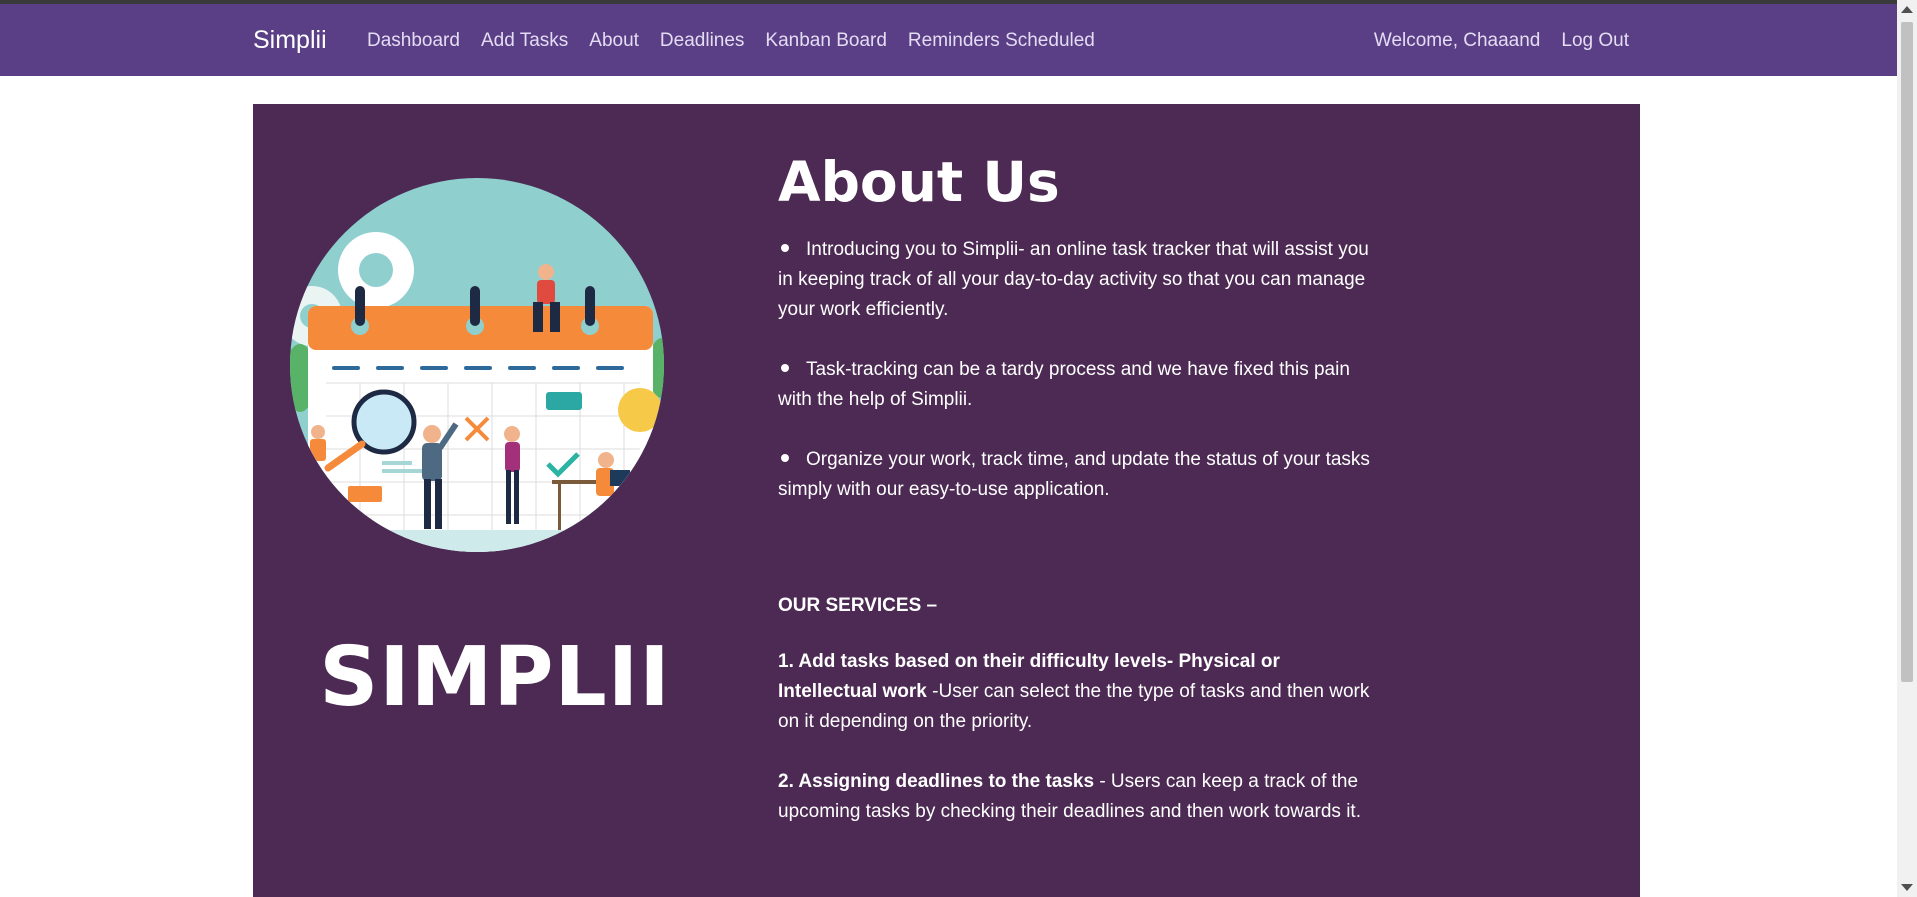 This screenshot has height=897, width=1917. I want to click on page-title: About Us, so click(919, 182).